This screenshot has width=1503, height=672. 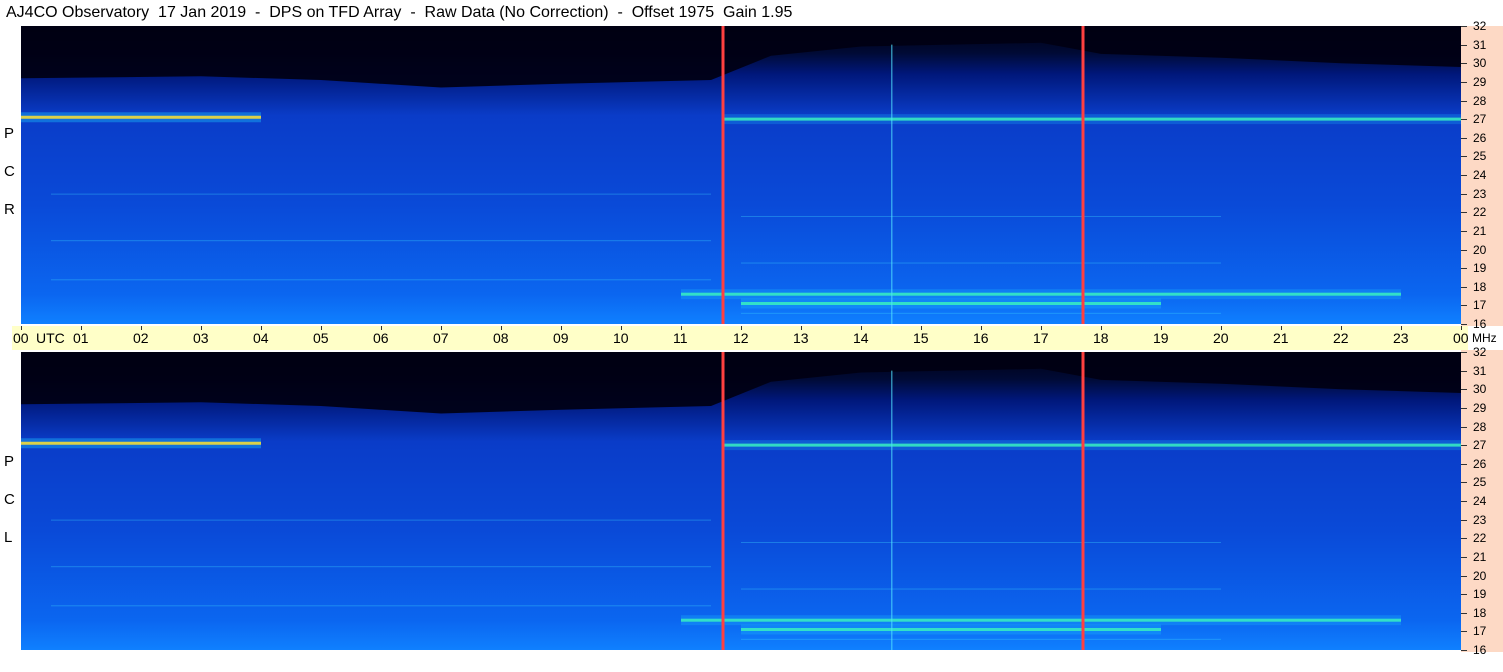 What do you see at coordinates (501, 338) in the screenshot?
I see `time-tick-label: 08` at bounding box center [501, 338].